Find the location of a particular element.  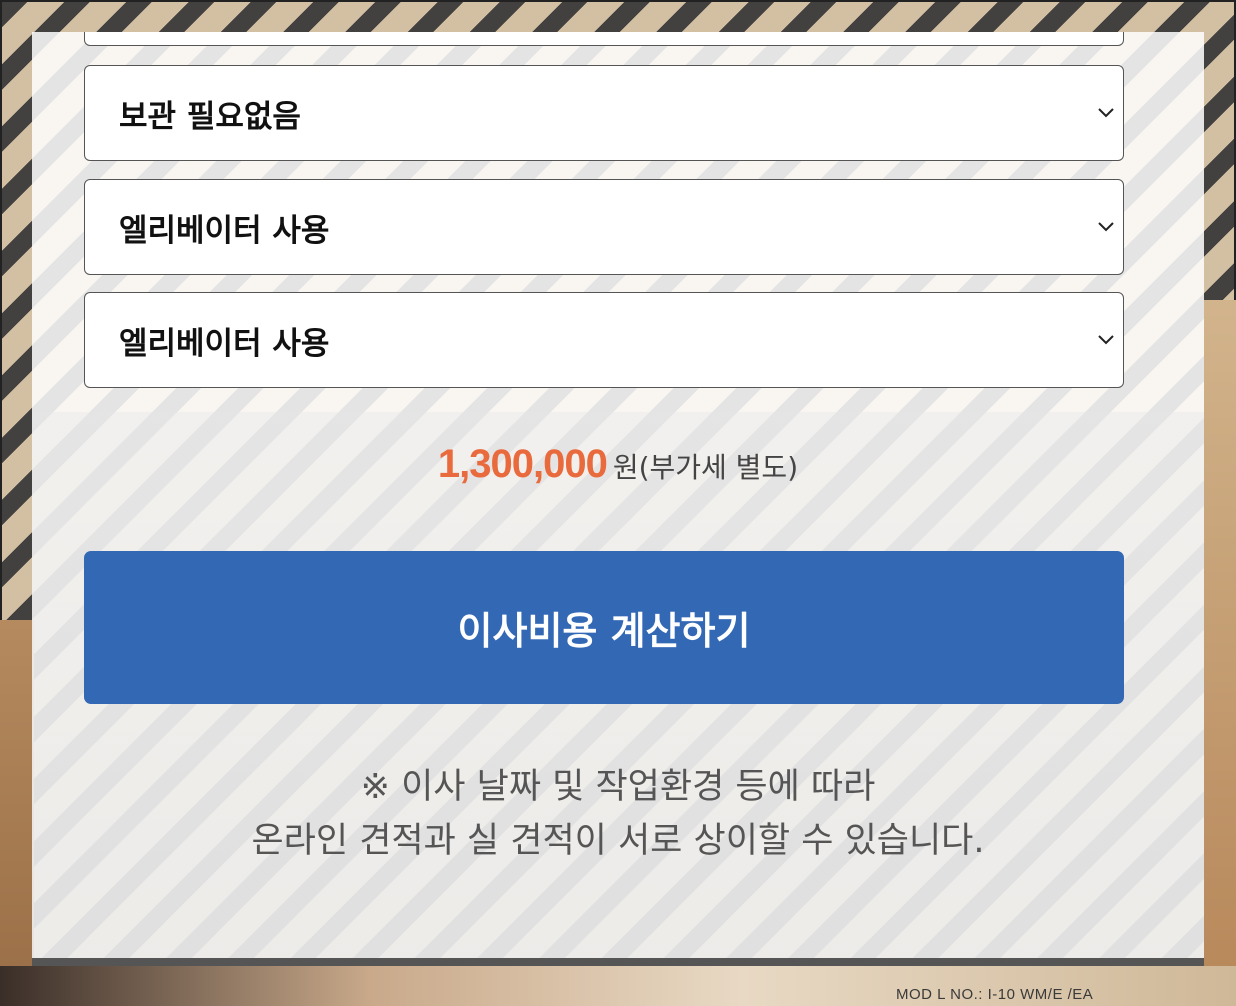

storage-select-value: 보관 필요없음 is located at coordinates (210, 116).